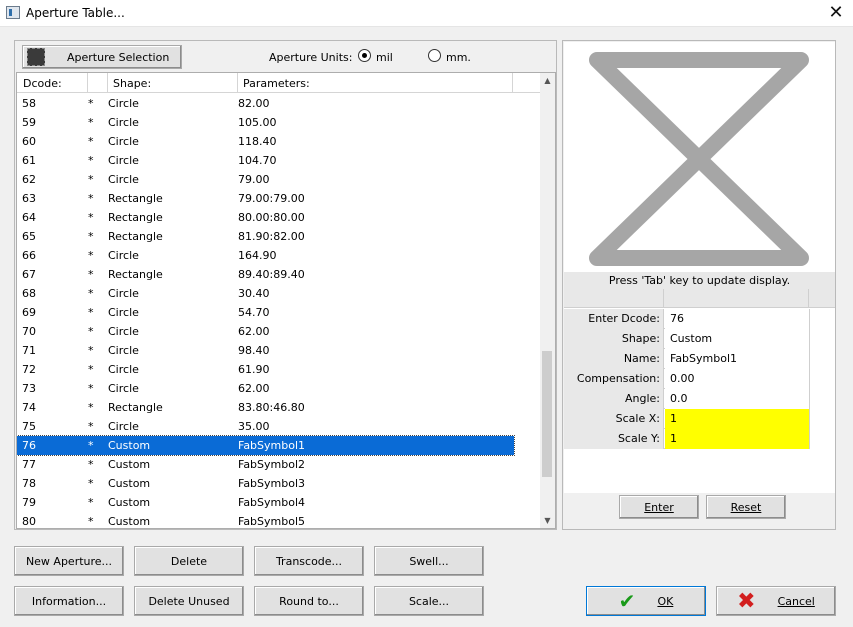 The image size is (853, 627). Describe the element at coordinates (265, 502) in the screenshot. I see `table-row: 79 * Custom FabSymbol4` at that location.